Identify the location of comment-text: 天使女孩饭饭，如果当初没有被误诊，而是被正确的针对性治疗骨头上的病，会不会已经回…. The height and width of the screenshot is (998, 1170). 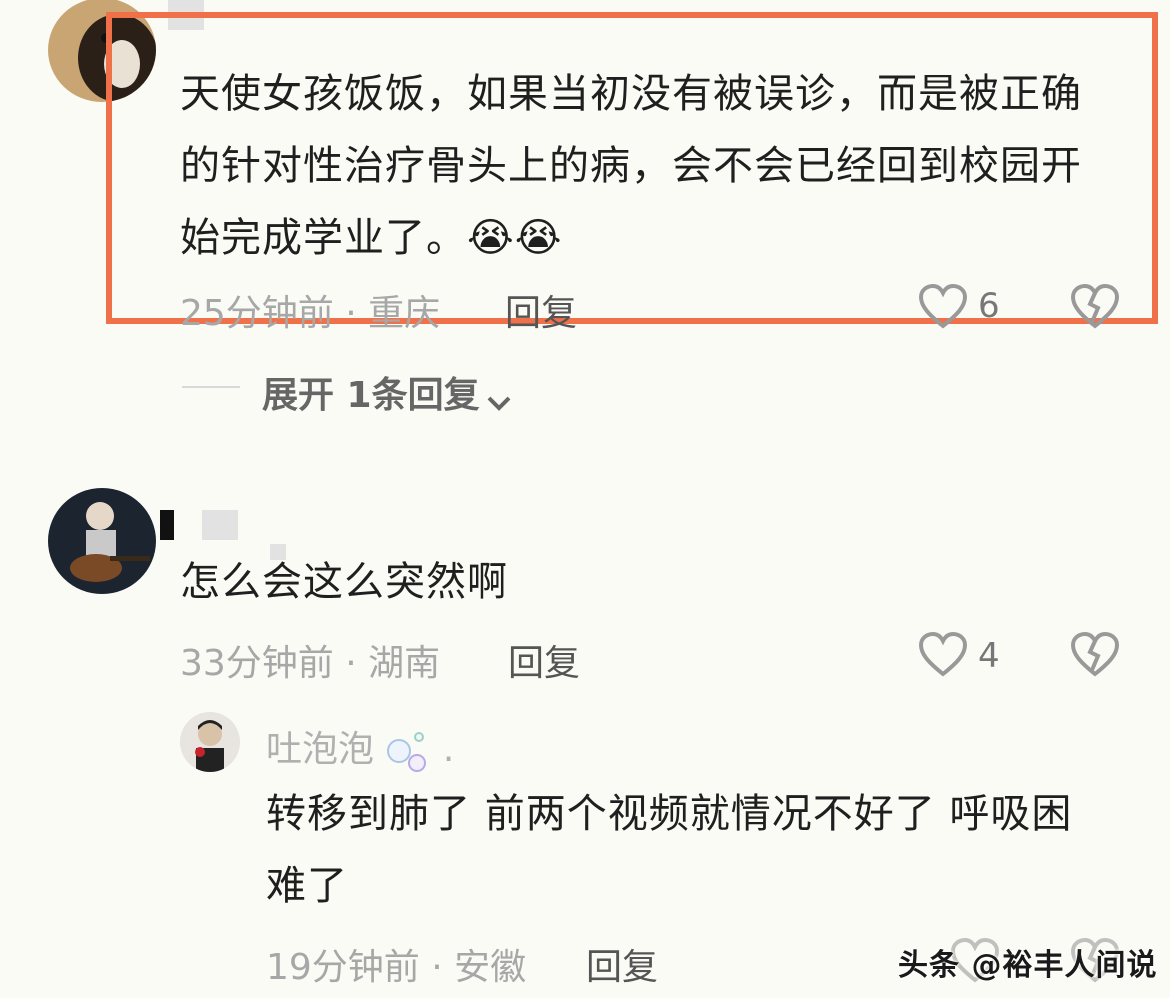
(631, 166).